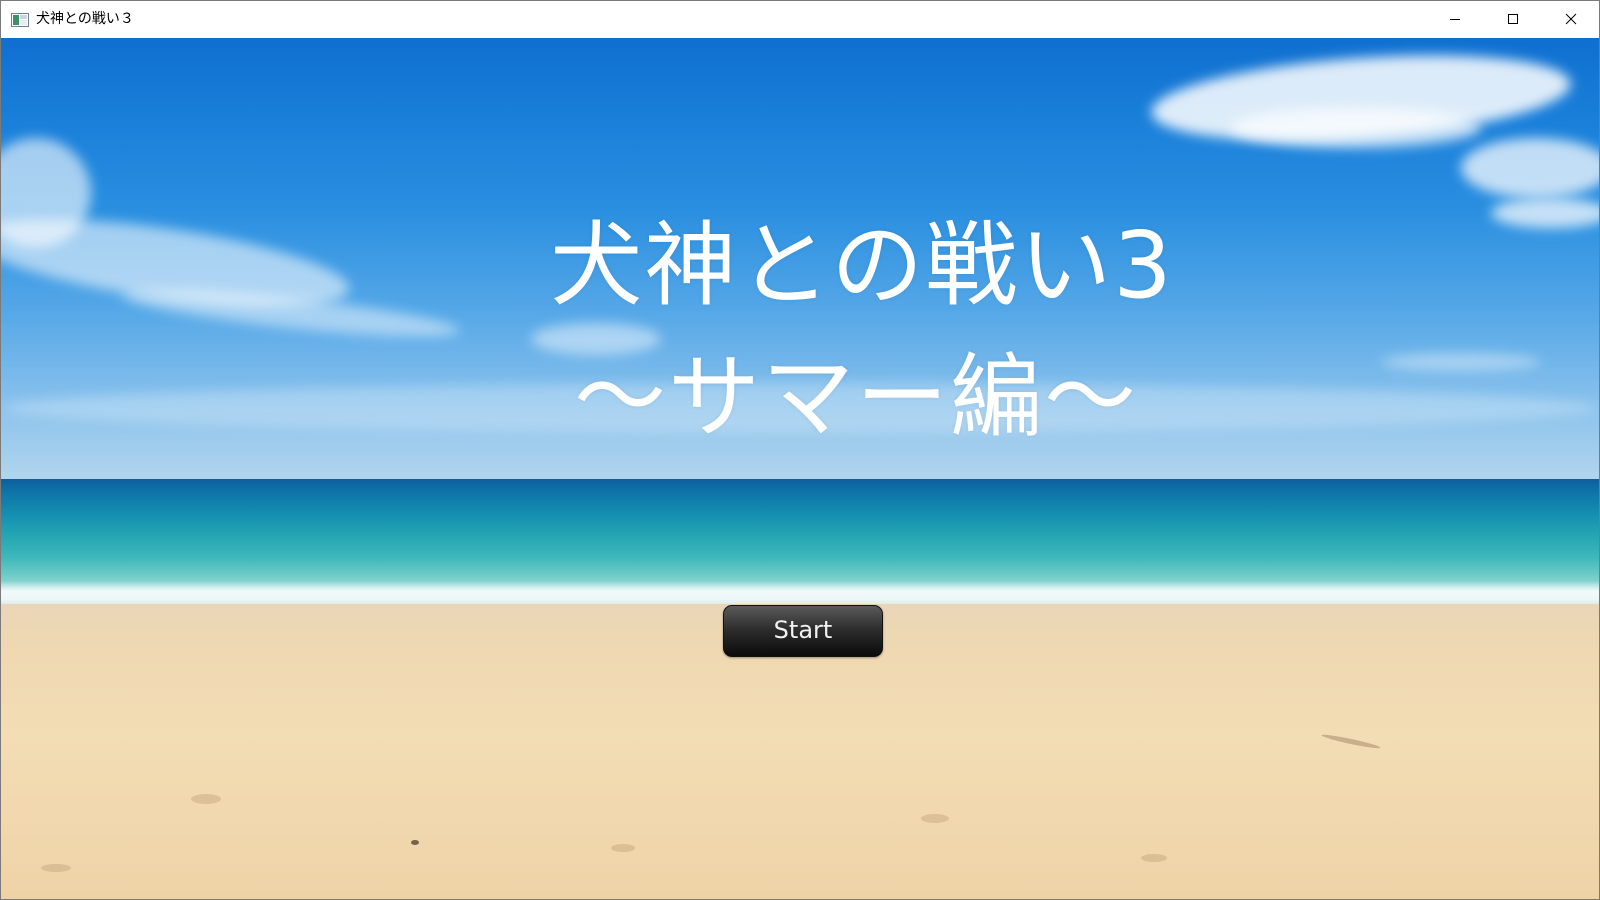 The width and height of the screenshot is (1600, 900). I want to click on app-window-icon, so click(20, 19).